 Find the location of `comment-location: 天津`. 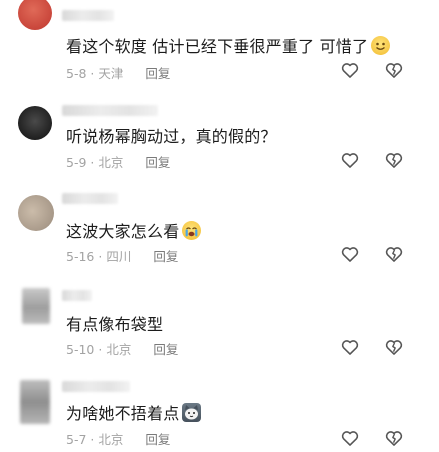

comment-location: 天津 is located at coordinates (111, 73).